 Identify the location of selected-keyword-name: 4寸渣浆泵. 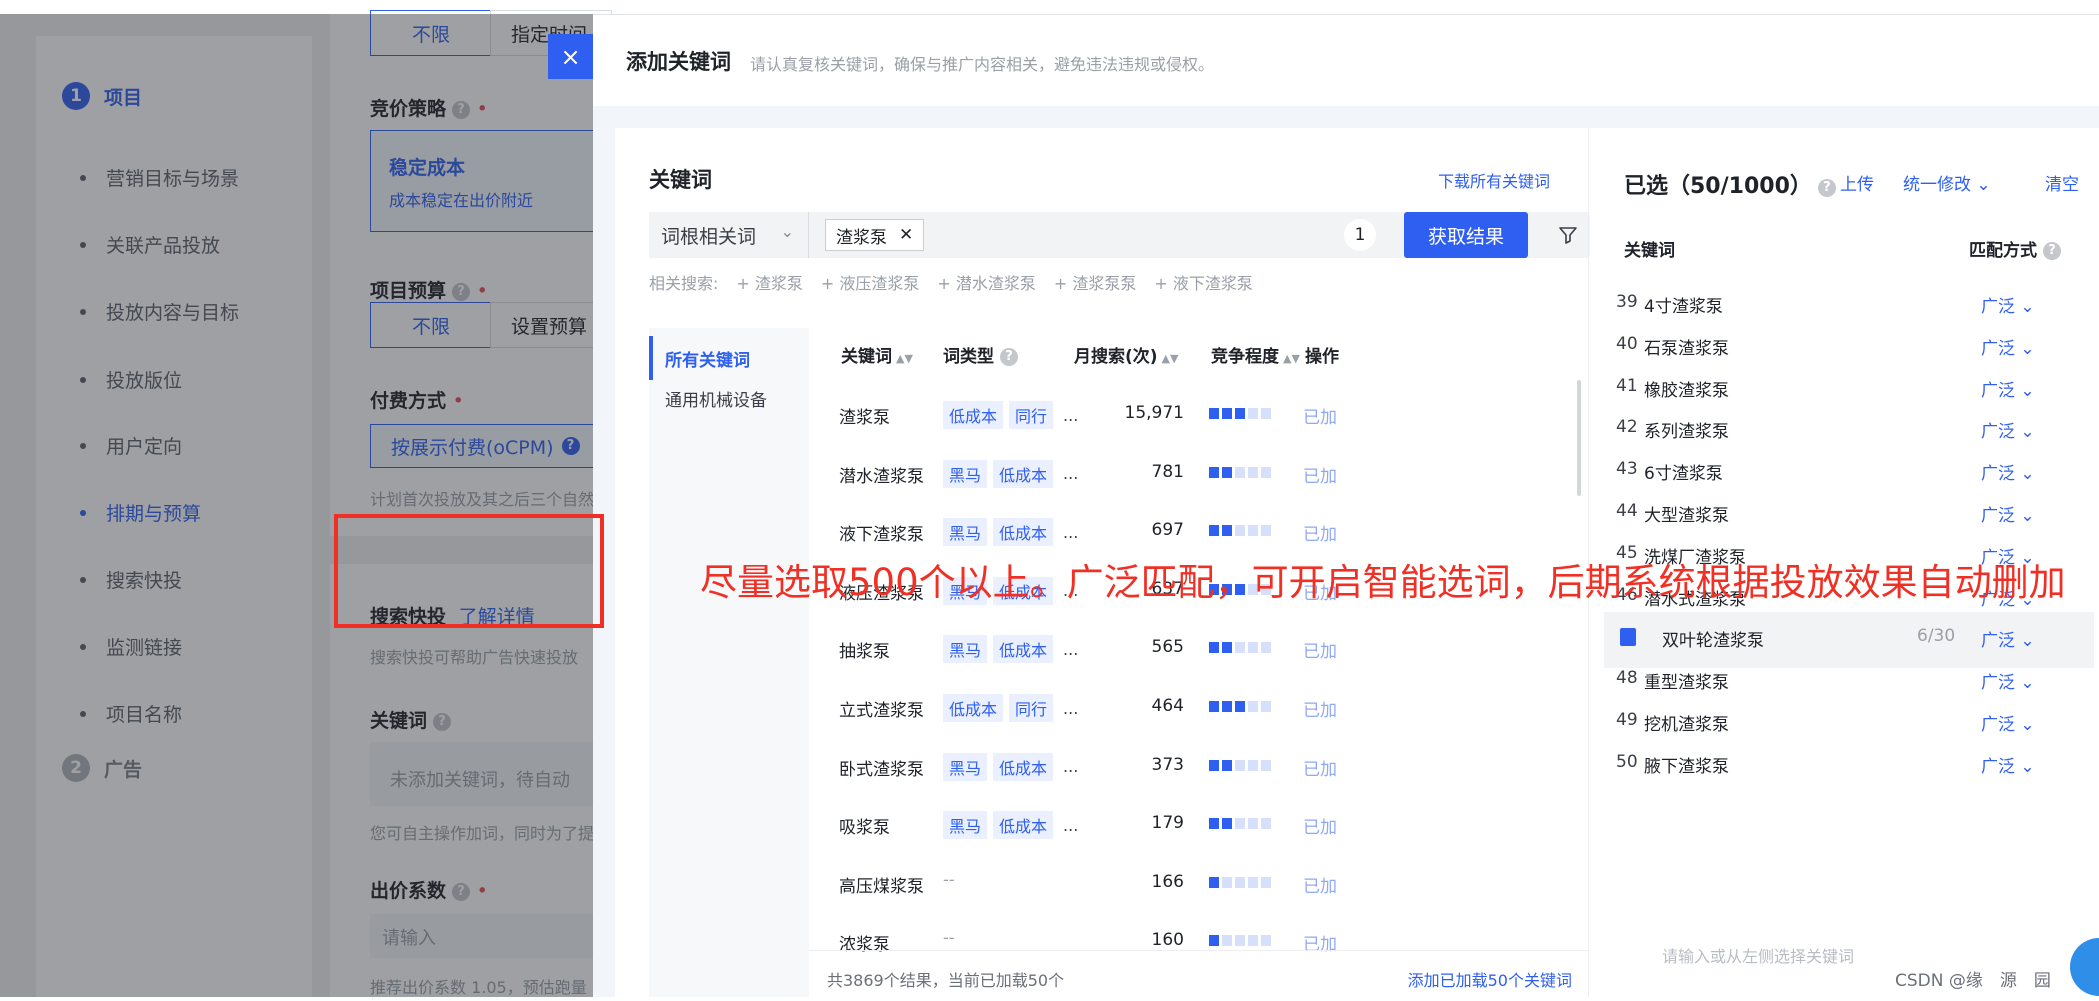
(1683, 307).